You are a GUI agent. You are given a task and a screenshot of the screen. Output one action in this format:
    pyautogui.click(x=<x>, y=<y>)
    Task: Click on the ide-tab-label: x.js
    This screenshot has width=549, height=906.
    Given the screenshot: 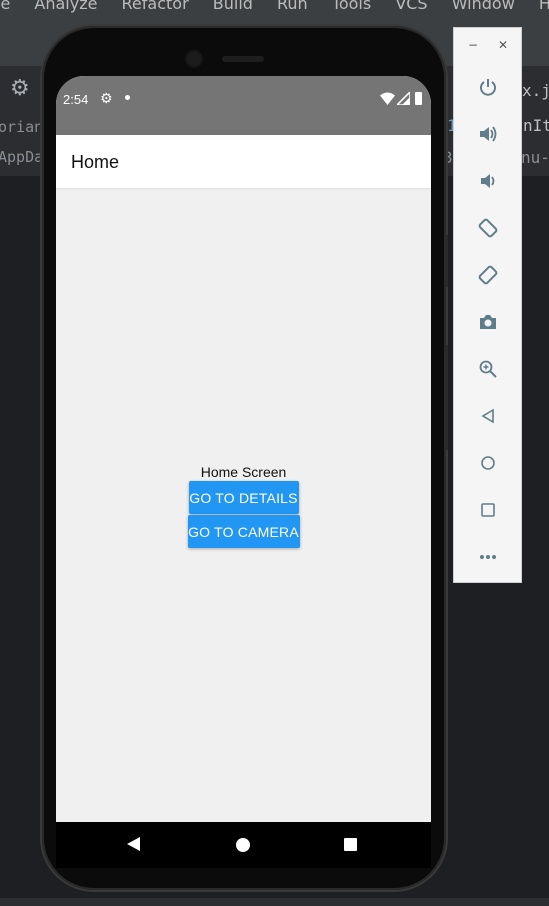 What is the action you would take?
    pyautogui.click(x=535, y=90)
    